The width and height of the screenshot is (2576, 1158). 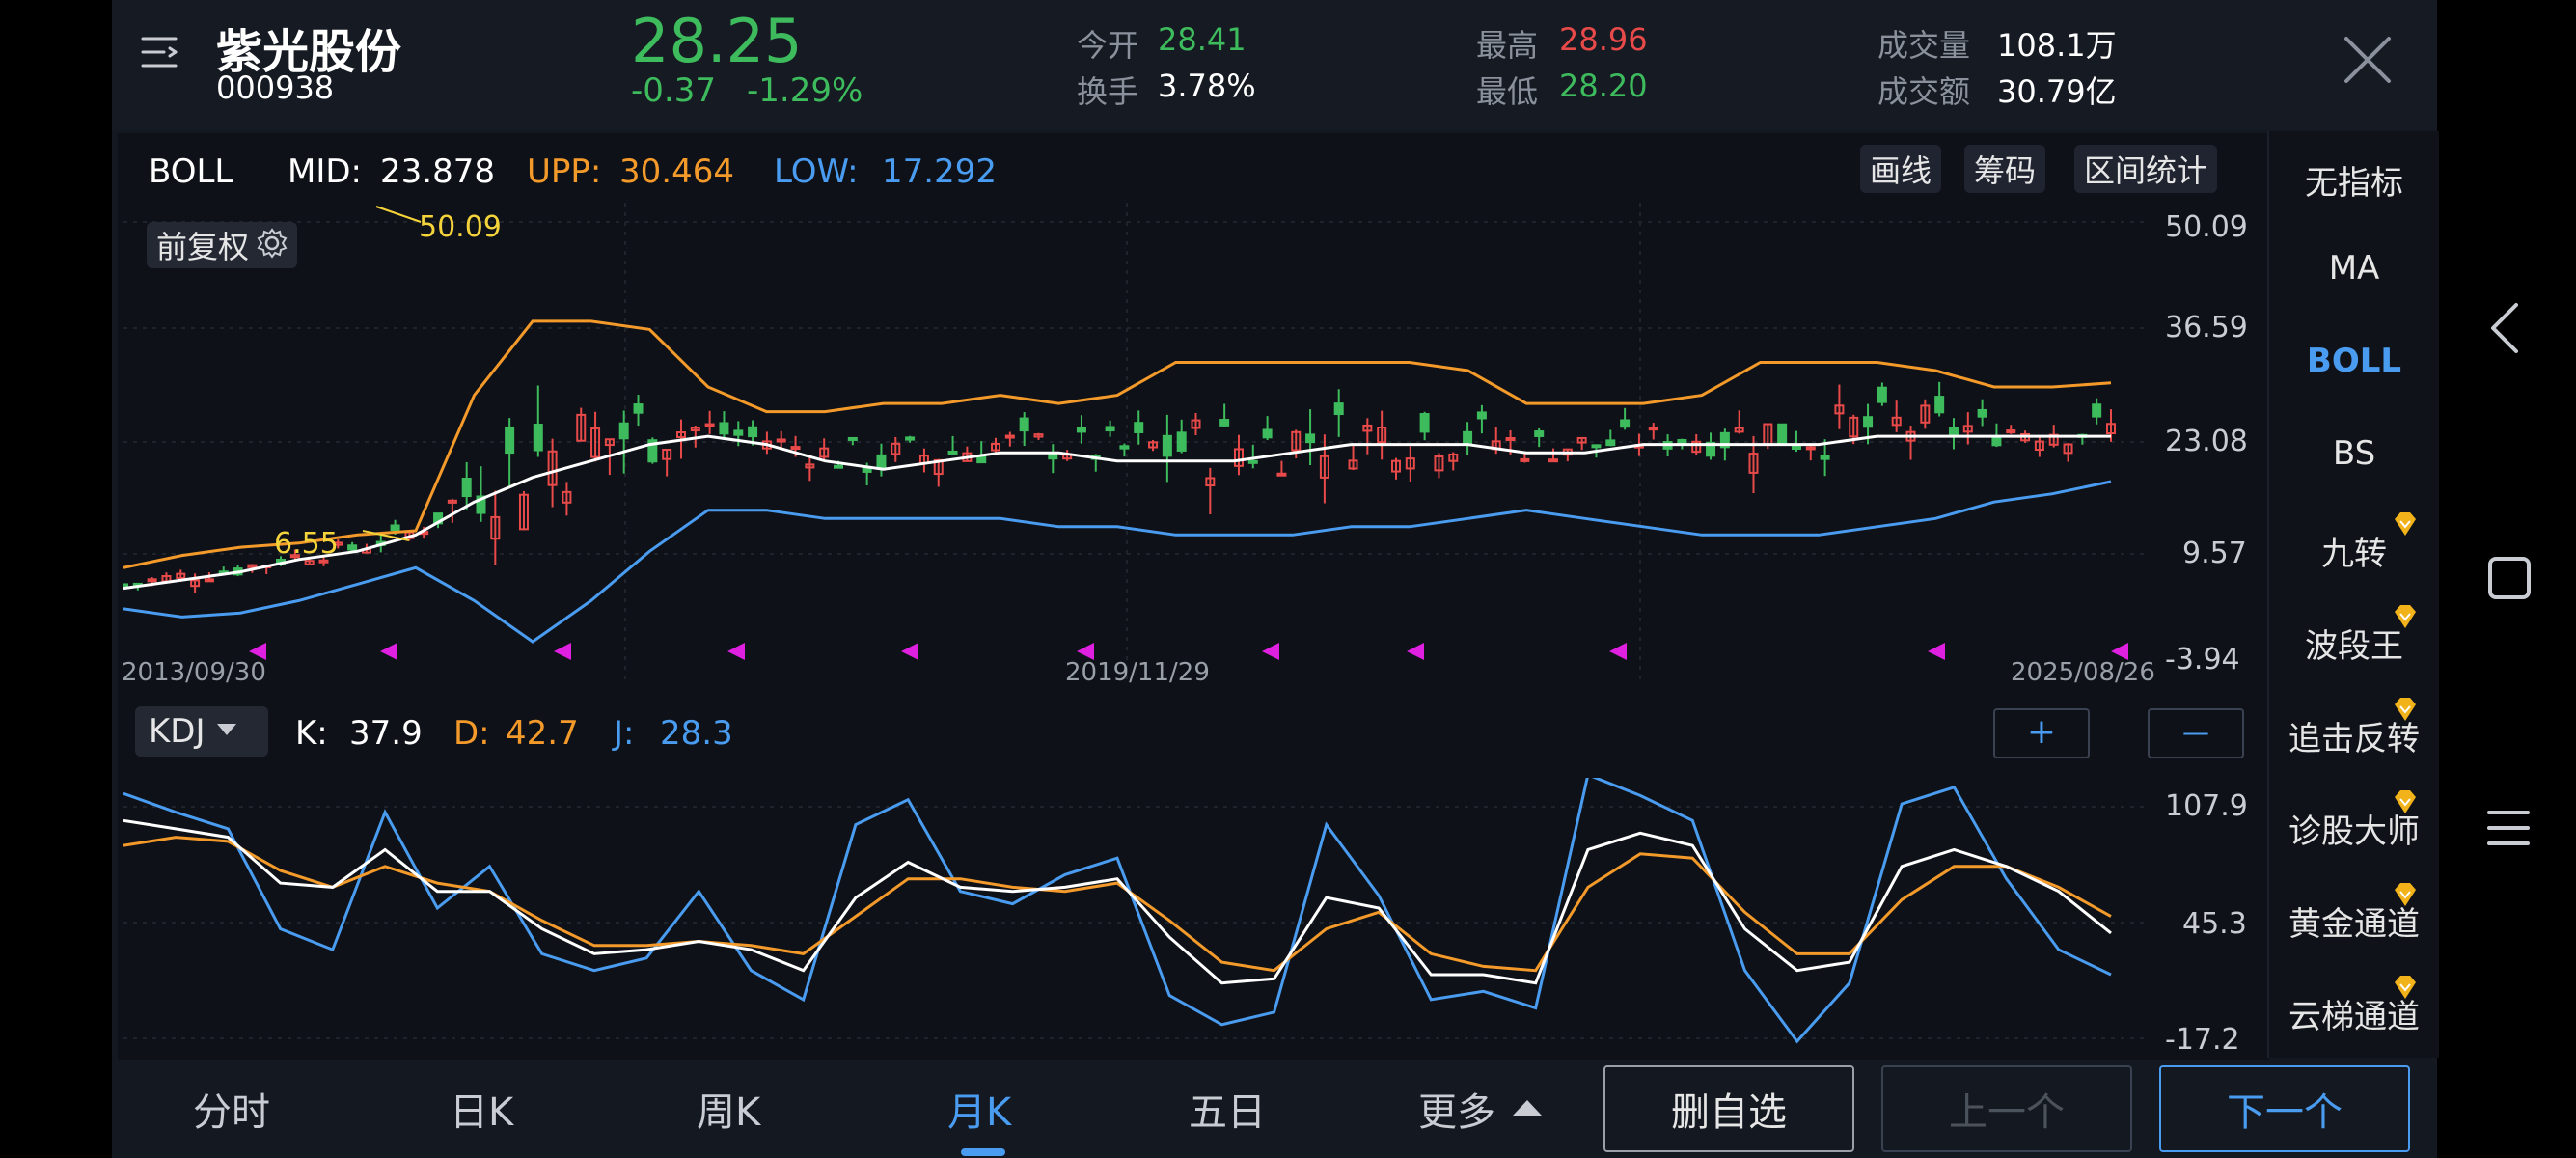 I want to click on next-stock-button: 下一个, so click(x=2284, y=1108).